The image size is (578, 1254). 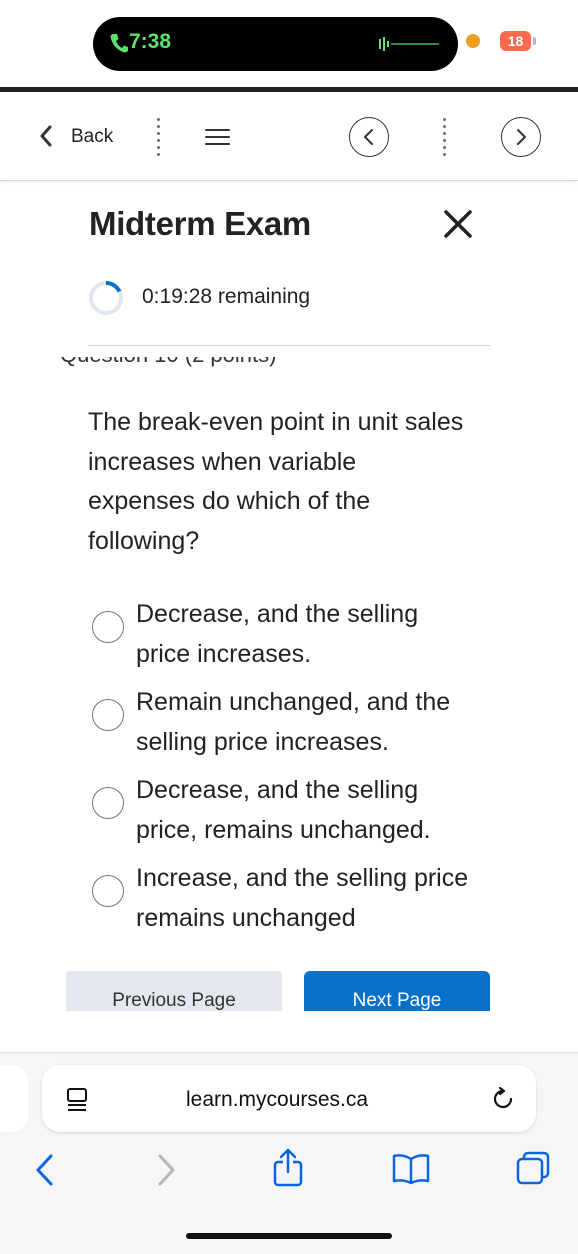 I want to click on circle-chevron-right-icon, so click(x=521, y=137).